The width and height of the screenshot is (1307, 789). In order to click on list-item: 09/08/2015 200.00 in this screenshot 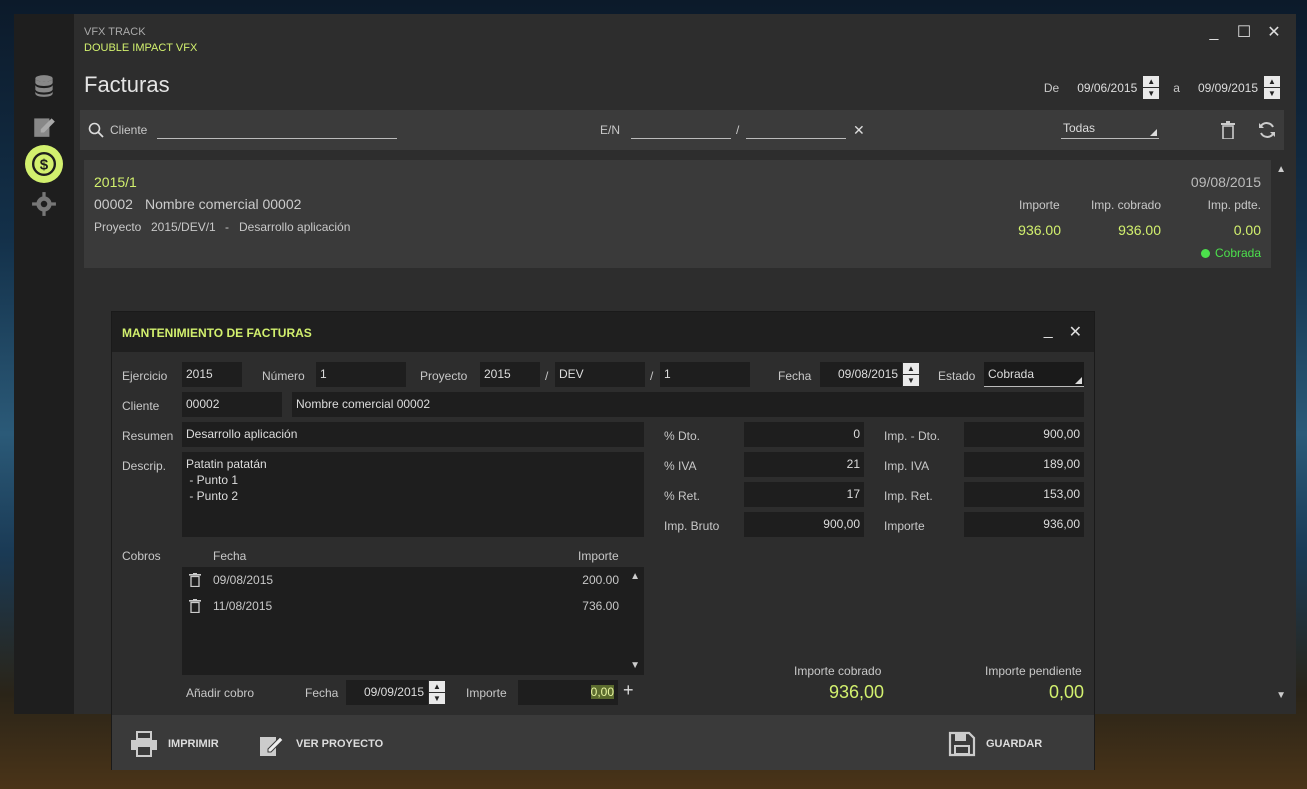, I will do `click(402, 580)`.